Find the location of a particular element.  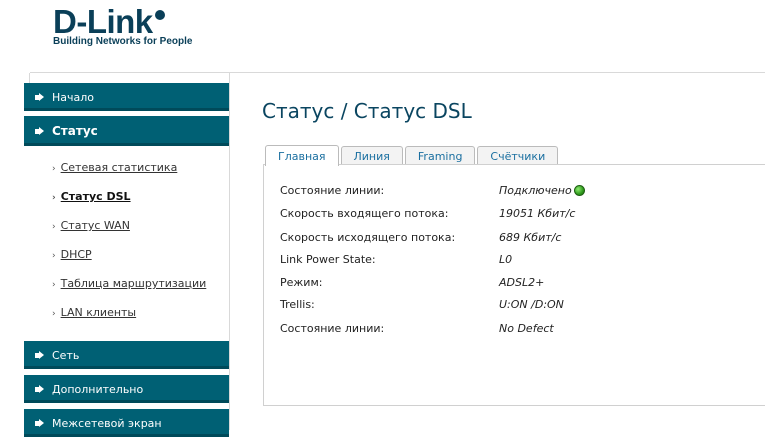

sidebar-item-firewall: Межсетевой экран is located at coordinates (126, 423).